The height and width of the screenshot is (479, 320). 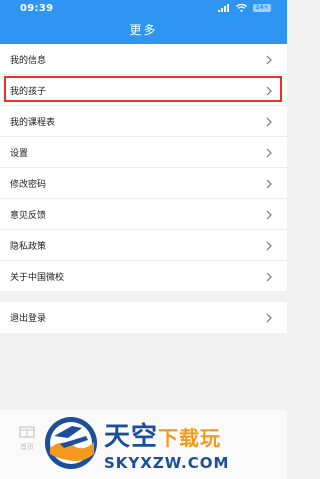 What do you see at coordinates (143, 121) in the screenshot?
I see `menu-item-my-schedule: 我的课程表` at bounding box center [143, 121].